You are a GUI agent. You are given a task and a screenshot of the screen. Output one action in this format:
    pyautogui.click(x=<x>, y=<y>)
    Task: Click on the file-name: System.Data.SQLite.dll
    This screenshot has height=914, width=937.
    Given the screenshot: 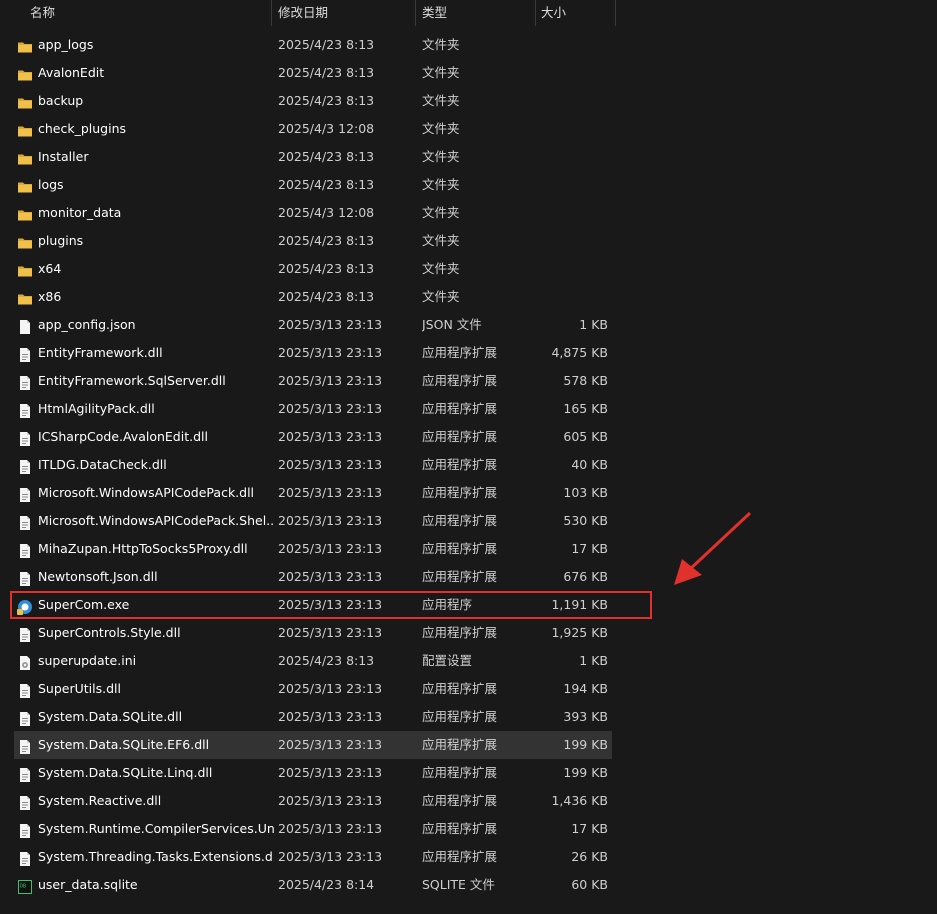 What is the action you would take?
    pyautogui.click(x=110, y=716)
    